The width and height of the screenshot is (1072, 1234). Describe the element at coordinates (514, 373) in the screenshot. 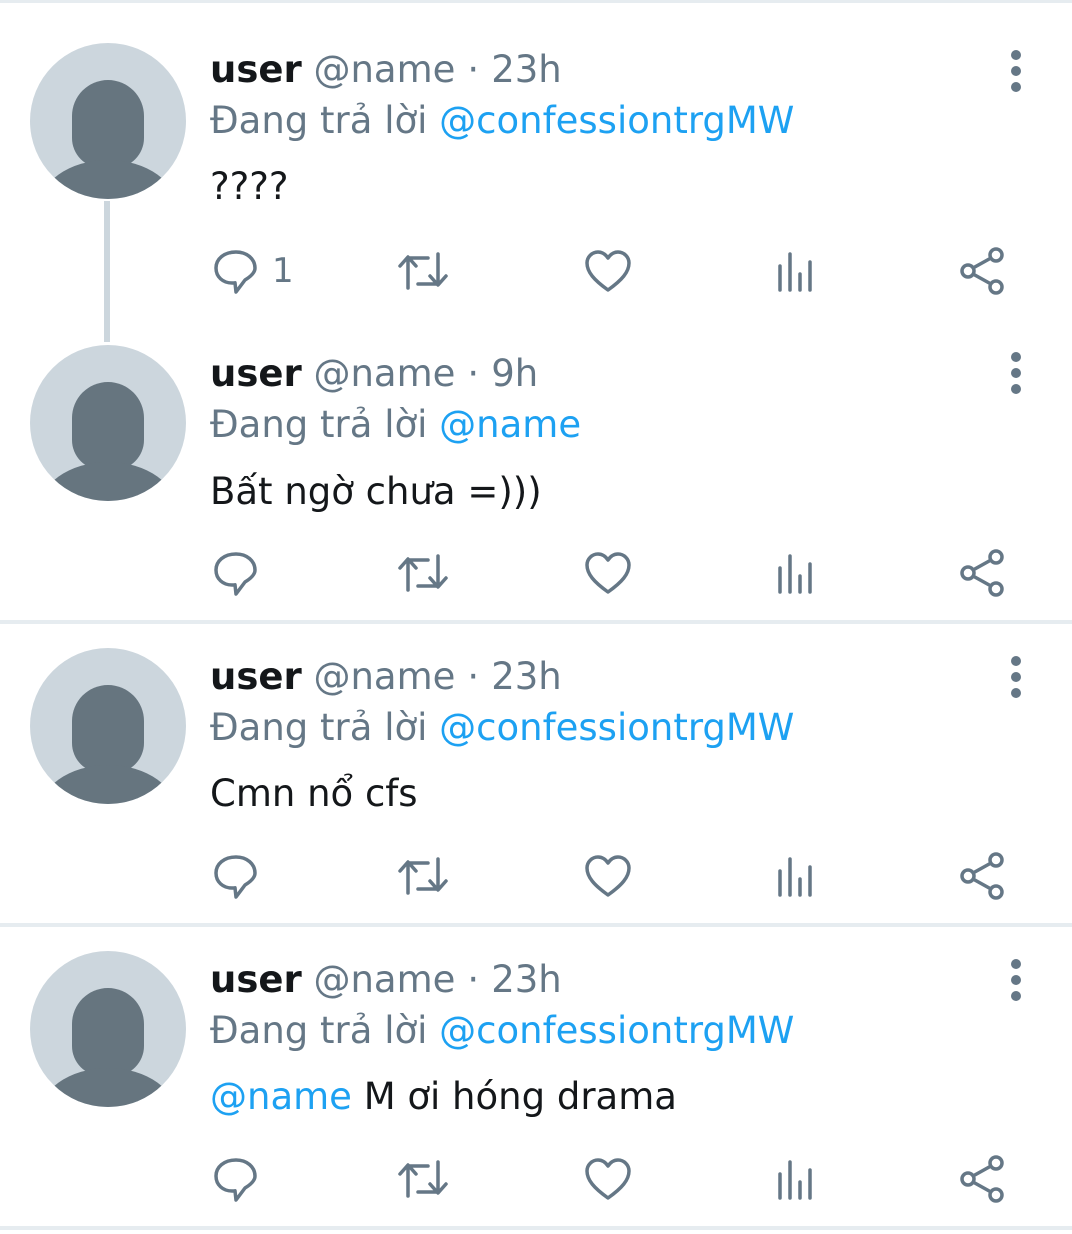

I see `timestamp: 9h` at that location.